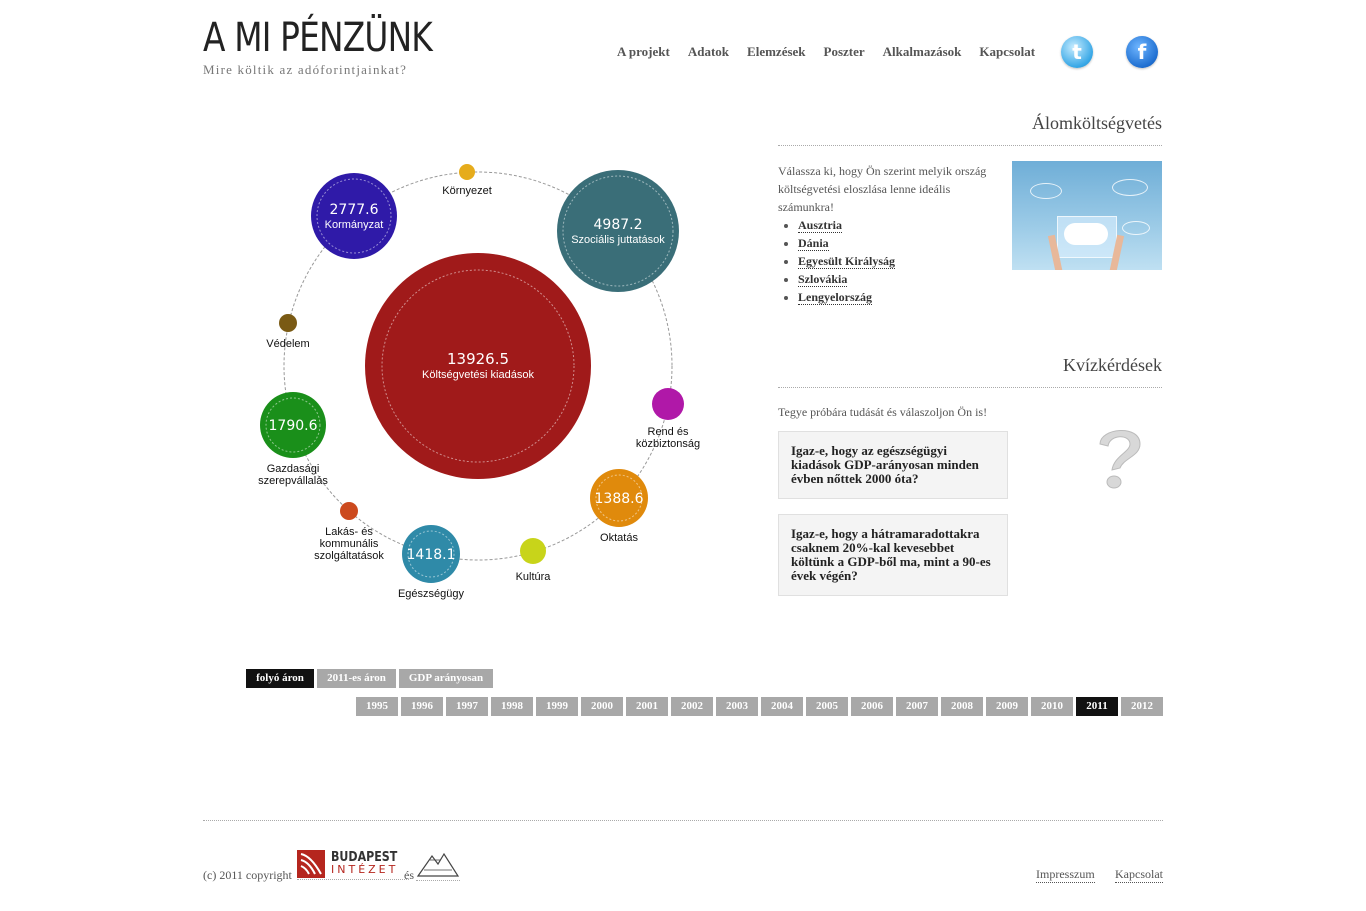 The height and width of the screenshot is (911, 1366). I want to click on year-button-2005: 2005, so click(827, 706).